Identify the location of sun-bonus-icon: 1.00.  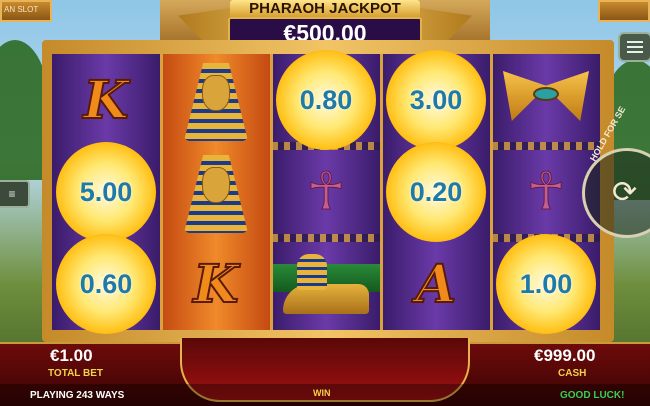
(546, 284).